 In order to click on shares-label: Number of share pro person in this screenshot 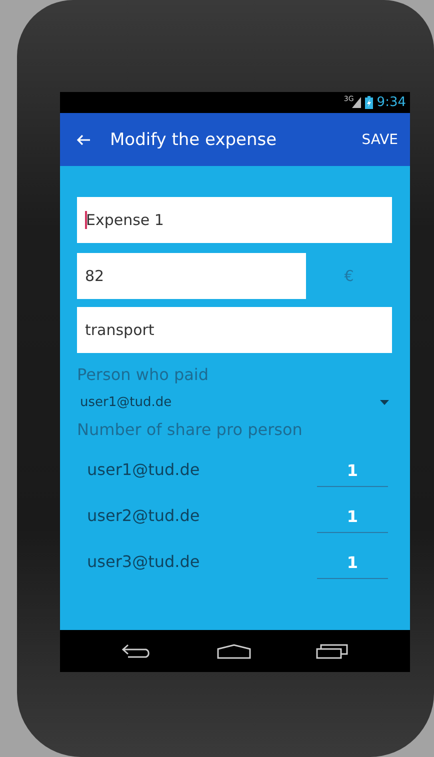, I will do `click(190, 430)`.